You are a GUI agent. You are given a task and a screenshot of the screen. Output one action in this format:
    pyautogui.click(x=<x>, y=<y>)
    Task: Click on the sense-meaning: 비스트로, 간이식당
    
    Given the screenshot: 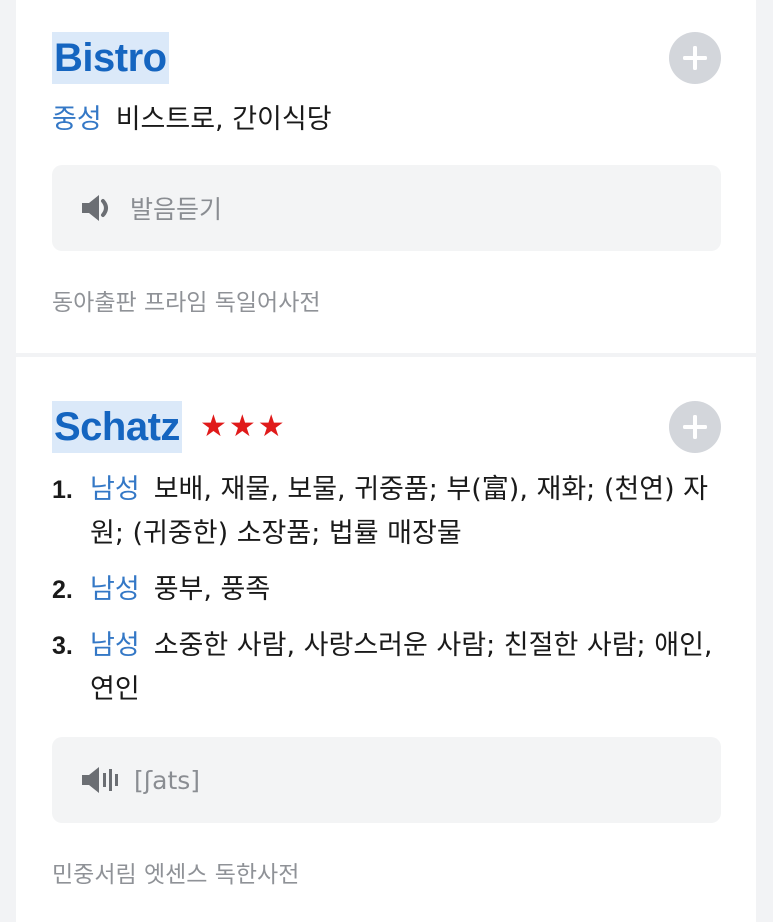 What is the action you would take?
    pyautogui.click(x=223, y=119)
    